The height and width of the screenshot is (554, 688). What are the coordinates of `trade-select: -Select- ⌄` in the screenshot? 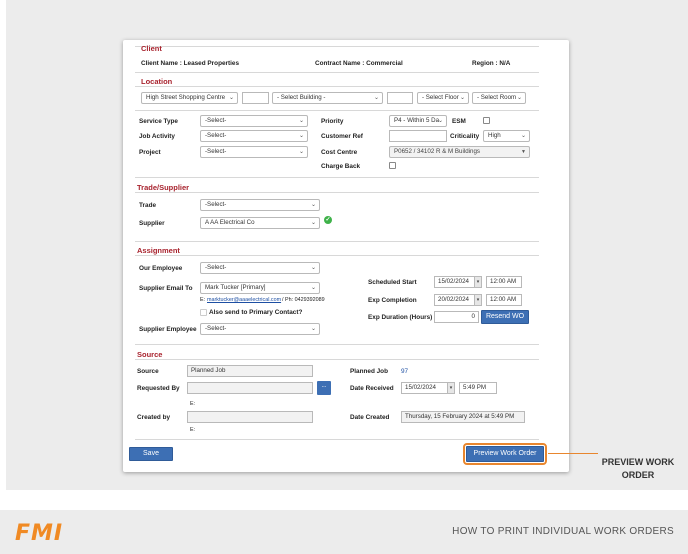 It's located at (260, 205).